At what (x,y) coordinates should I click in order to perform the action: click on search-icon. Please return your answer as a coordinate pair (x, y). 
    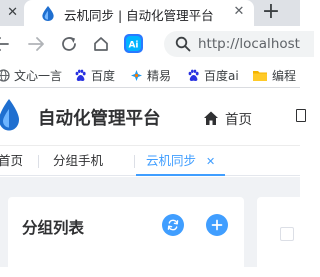
    Looking at the image, I should click on (183, 44).